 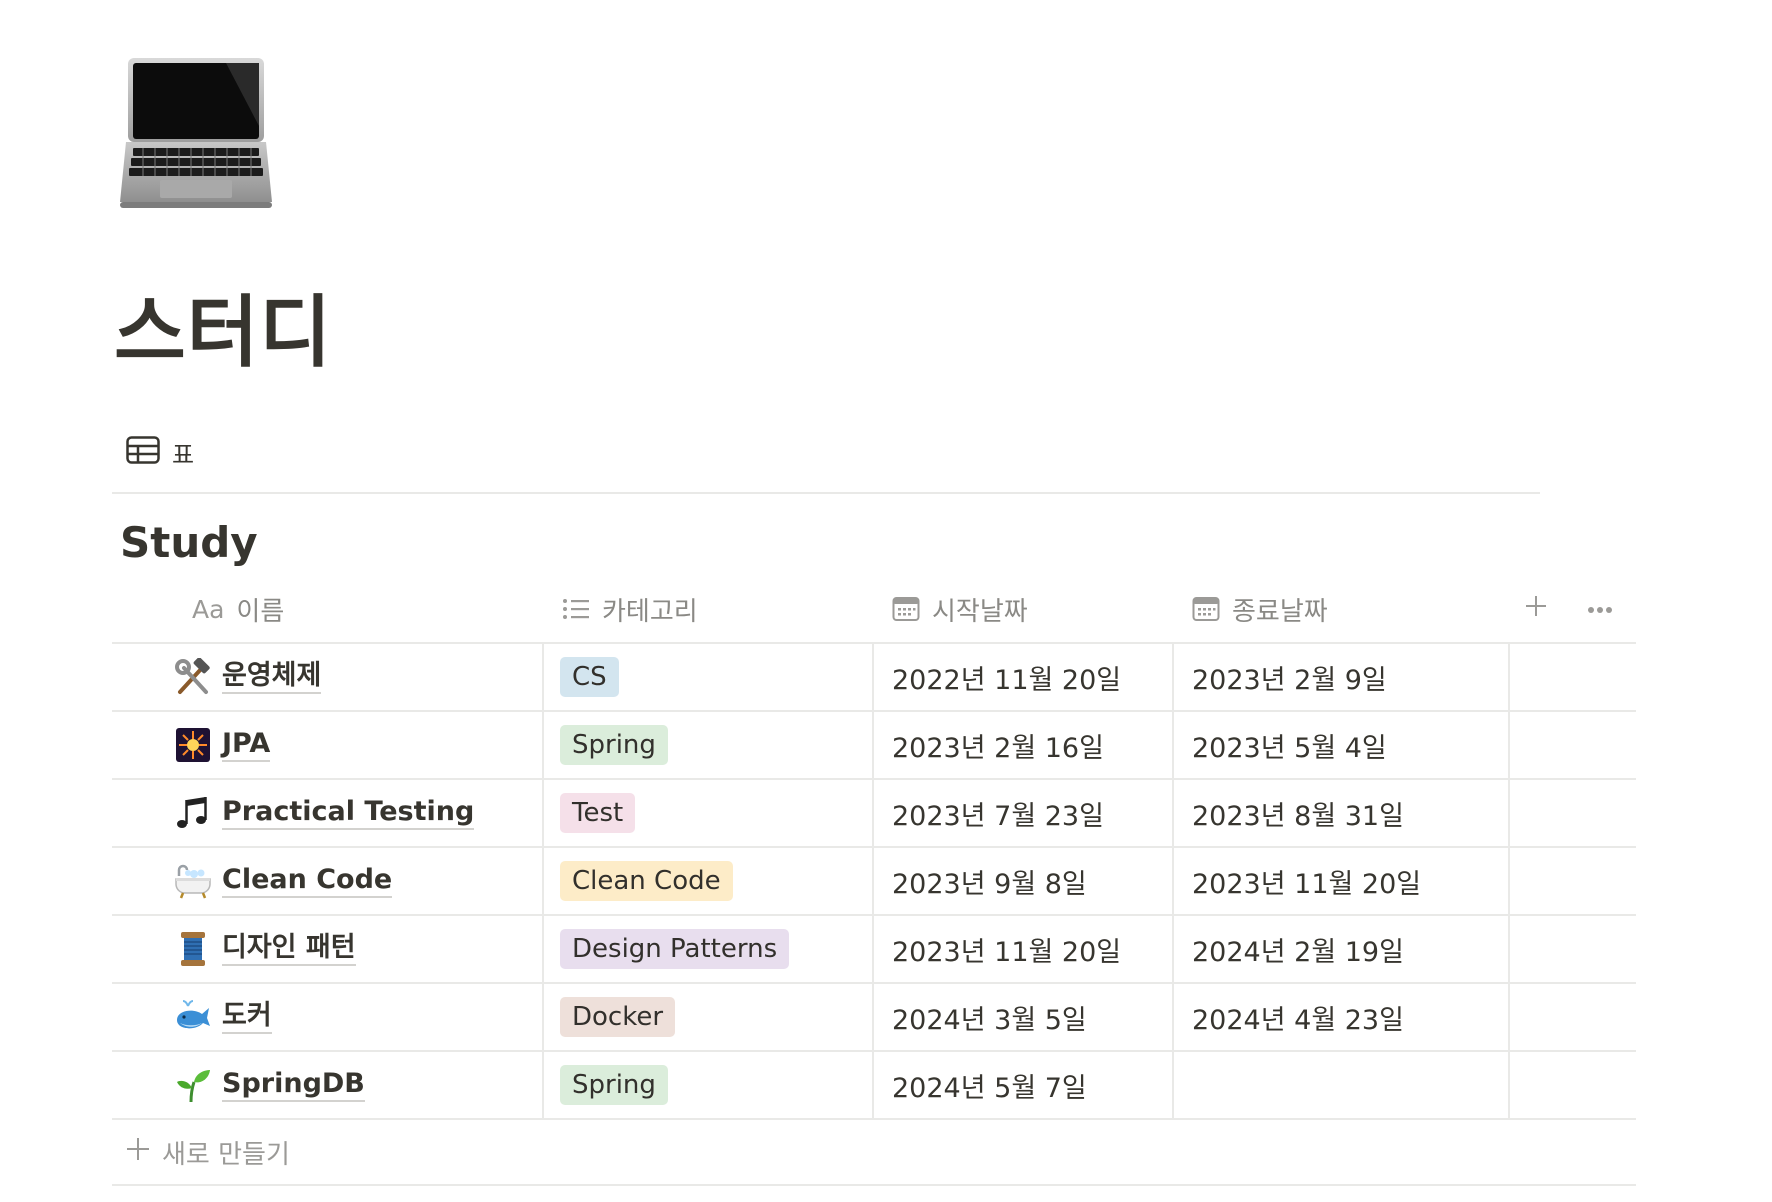 I want to click on name-cell: 도커, so click(x=223, y=1017).